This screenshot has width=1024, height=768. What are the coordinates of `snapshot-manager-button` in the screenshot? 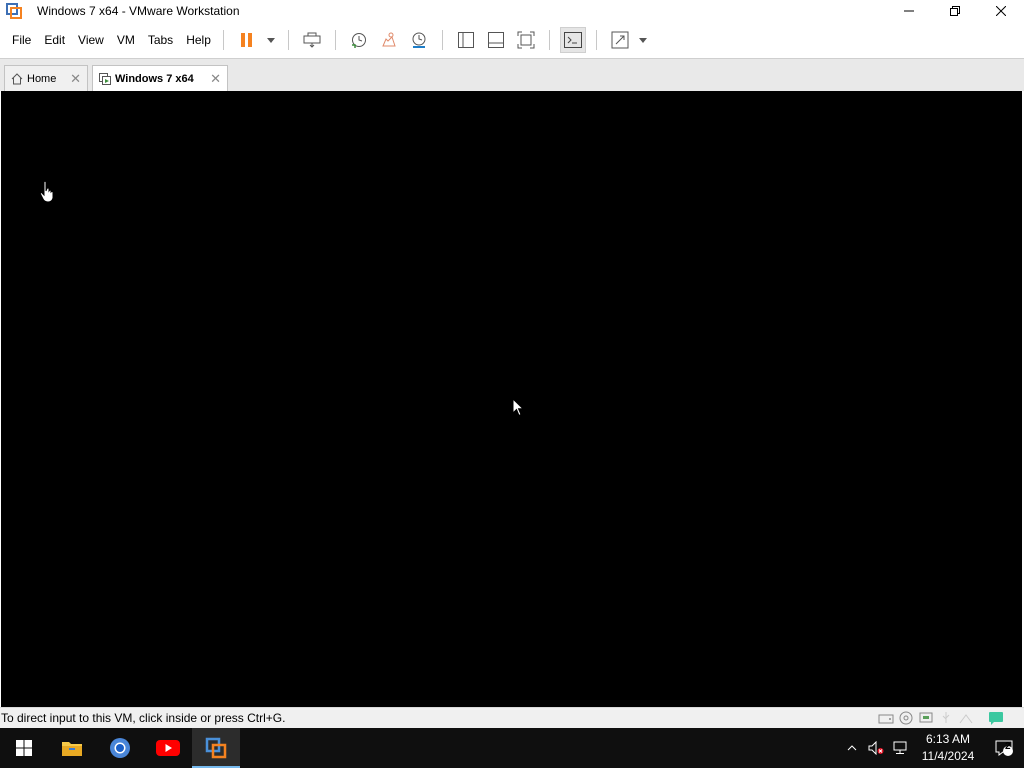 It's located at (419, 40).